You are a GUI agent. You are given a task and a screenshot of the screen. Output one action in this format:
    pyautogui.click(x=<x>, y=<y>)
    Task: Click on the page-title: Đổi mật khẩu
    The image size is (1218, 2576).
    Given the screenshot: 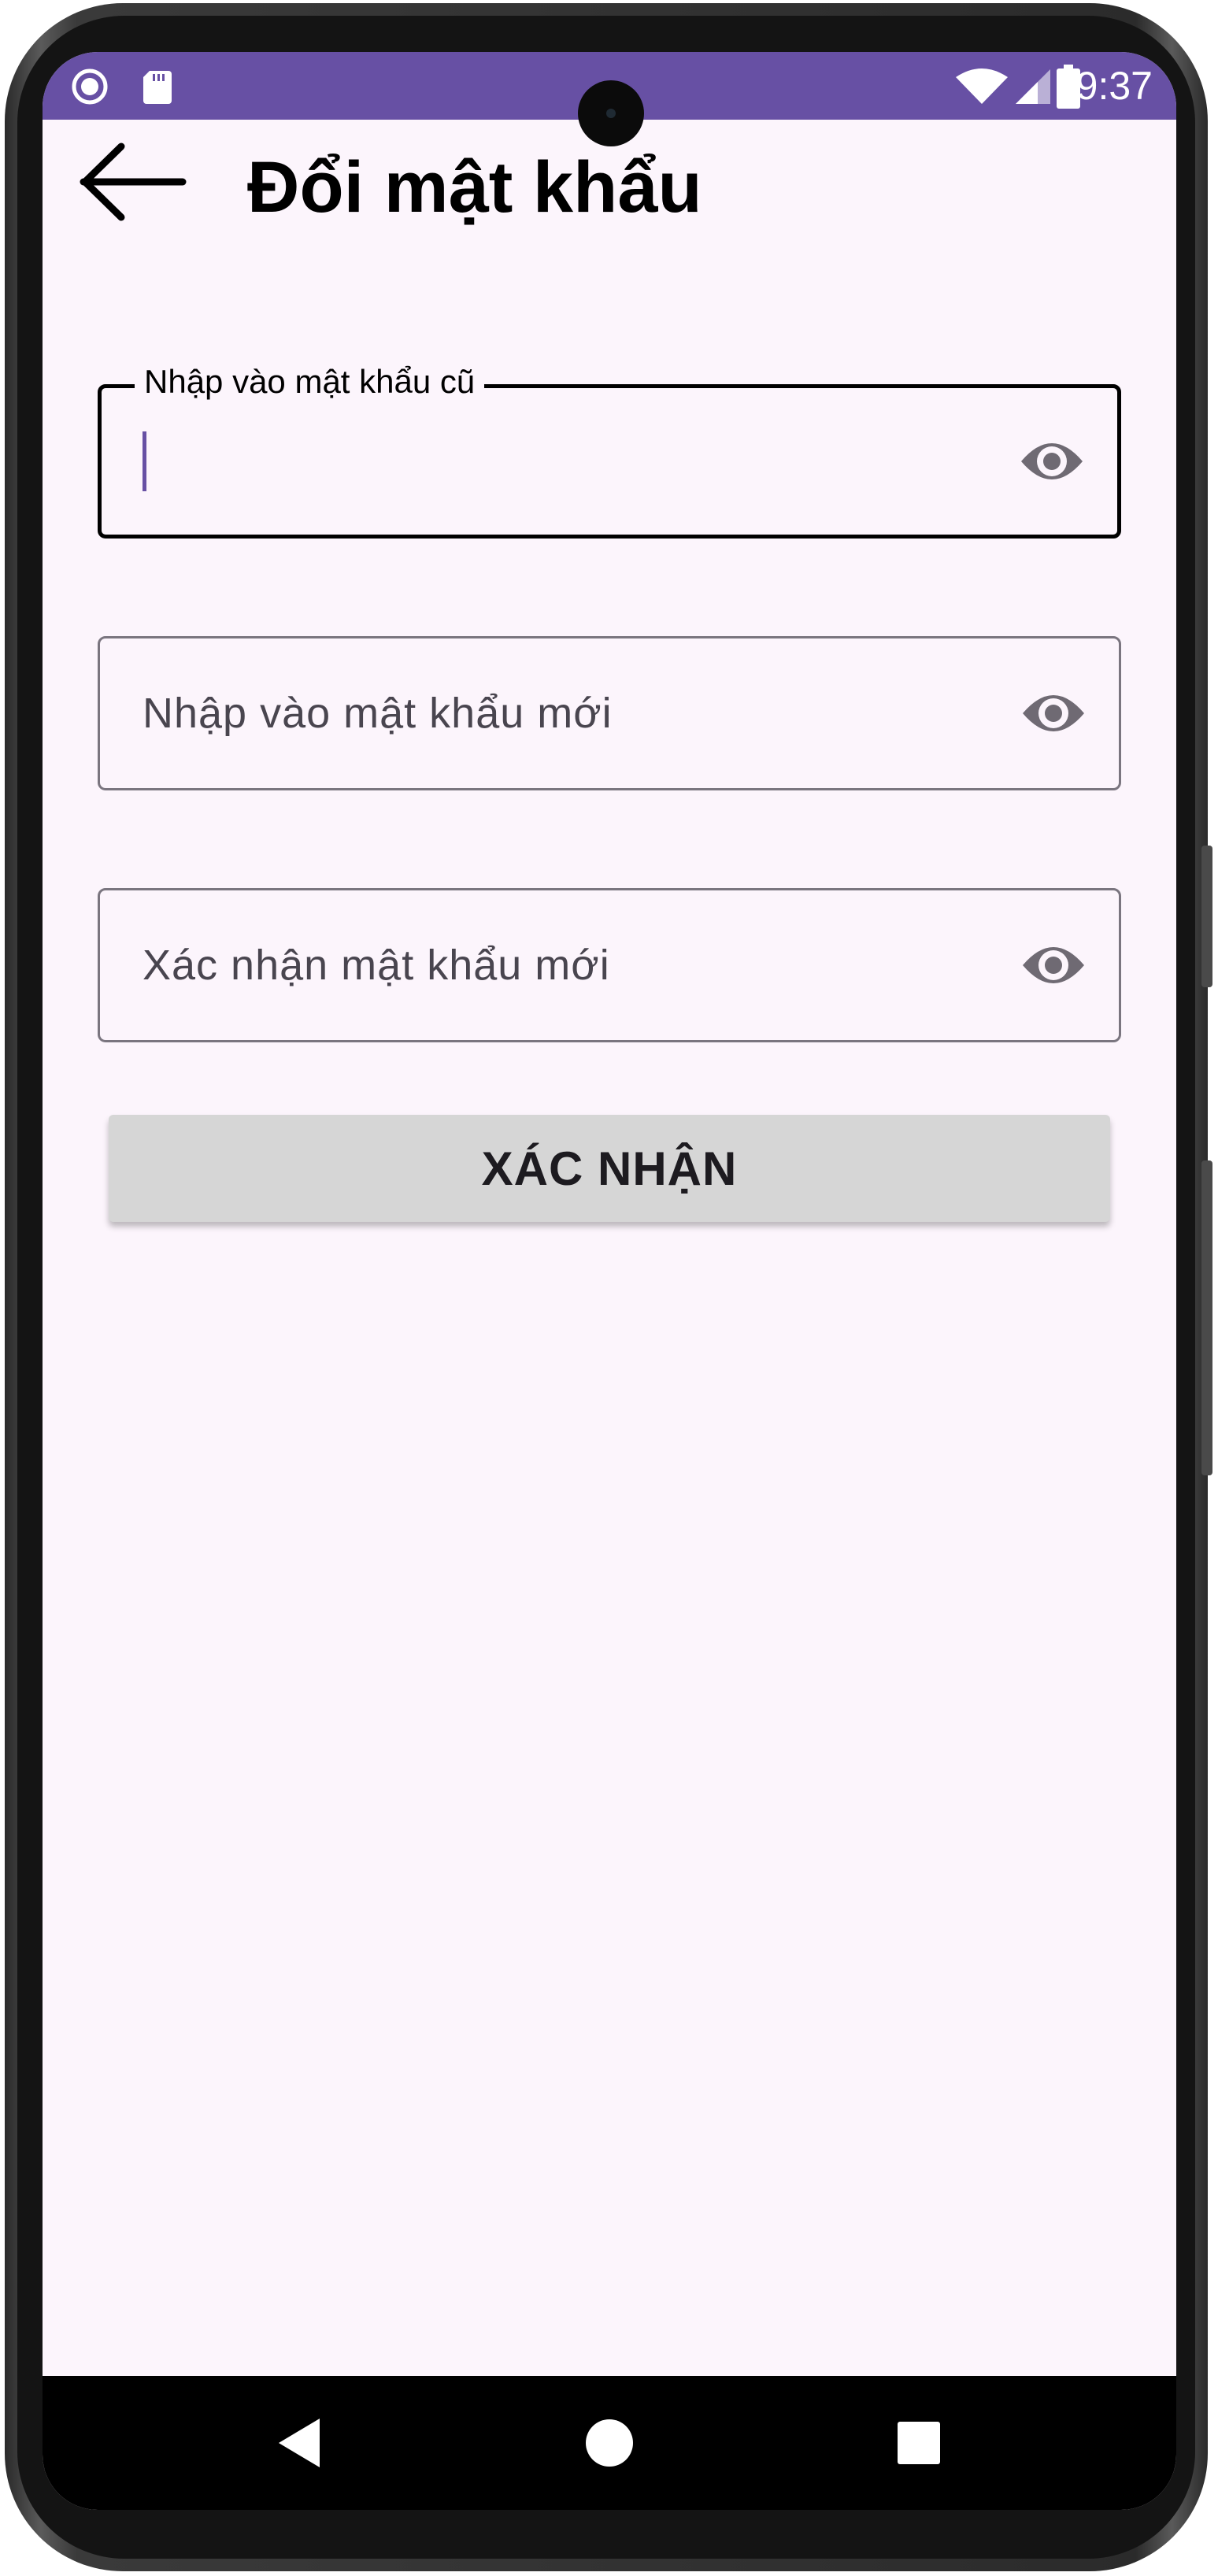 What is the action you would take?
    pyautogui.click(x=475, y=187)
    